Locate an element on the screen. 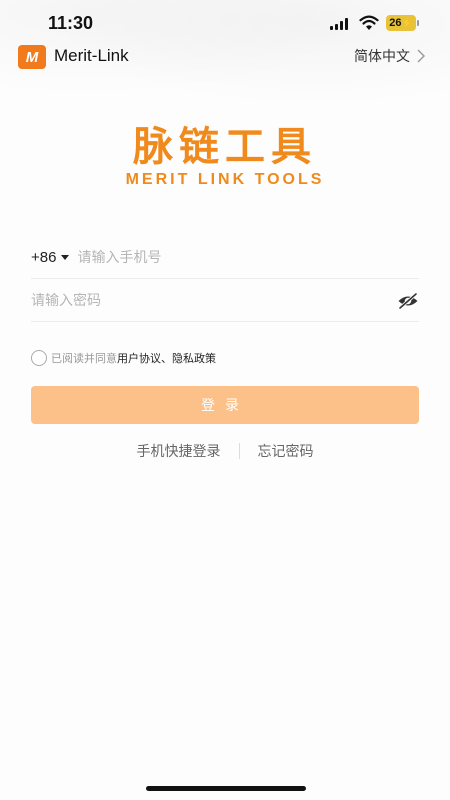  agreement-checkbox is located at coordinates (39, 358).